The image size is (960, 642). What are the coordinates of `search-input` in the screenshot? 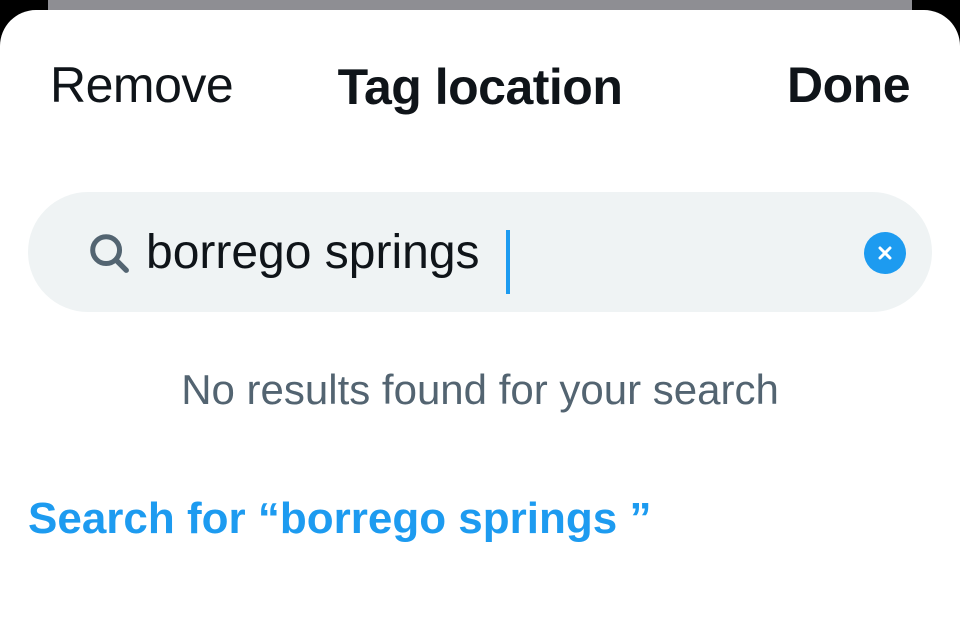 It's located at (496, 252).